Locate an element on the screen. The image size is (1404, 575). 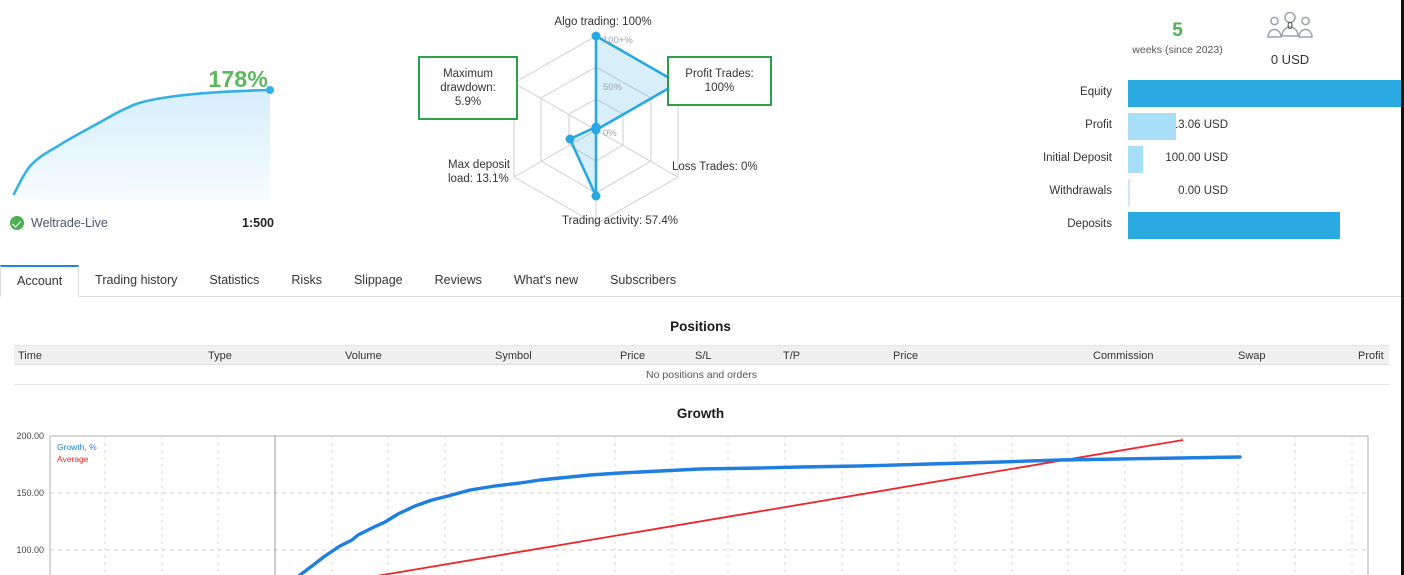
subscribers-count-badge: 0 is located at coordinates (1290, 26).